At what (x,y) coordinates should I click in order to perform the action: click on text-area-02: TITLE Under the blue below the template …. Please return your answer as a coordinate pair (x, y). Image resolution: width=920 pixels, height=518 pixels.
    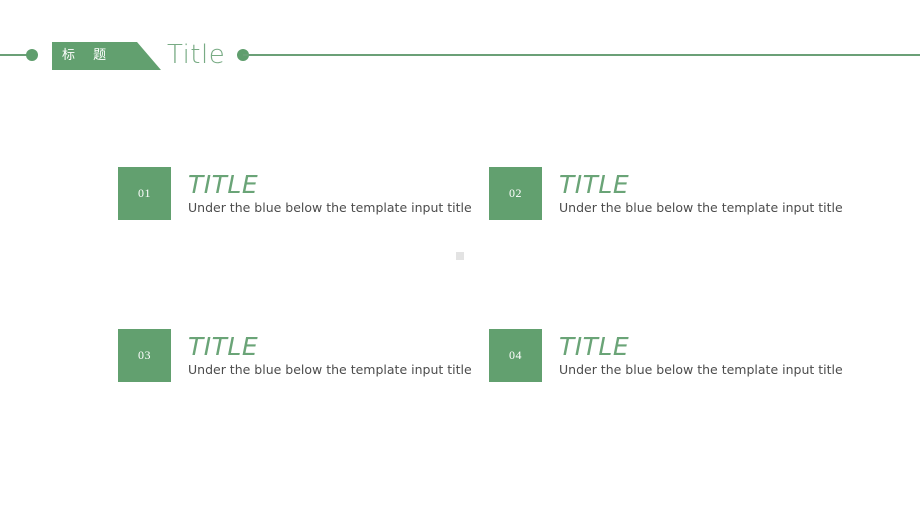
    Looking at the image, I should click on (714, 202).